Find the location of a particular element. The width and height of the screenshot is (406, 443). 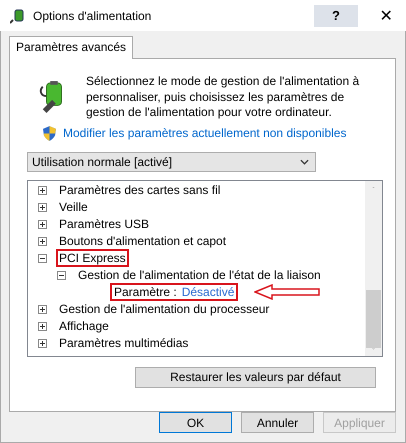

plan-dropdown: Utilisation normale [activé] is located at coordinates (171, 162).